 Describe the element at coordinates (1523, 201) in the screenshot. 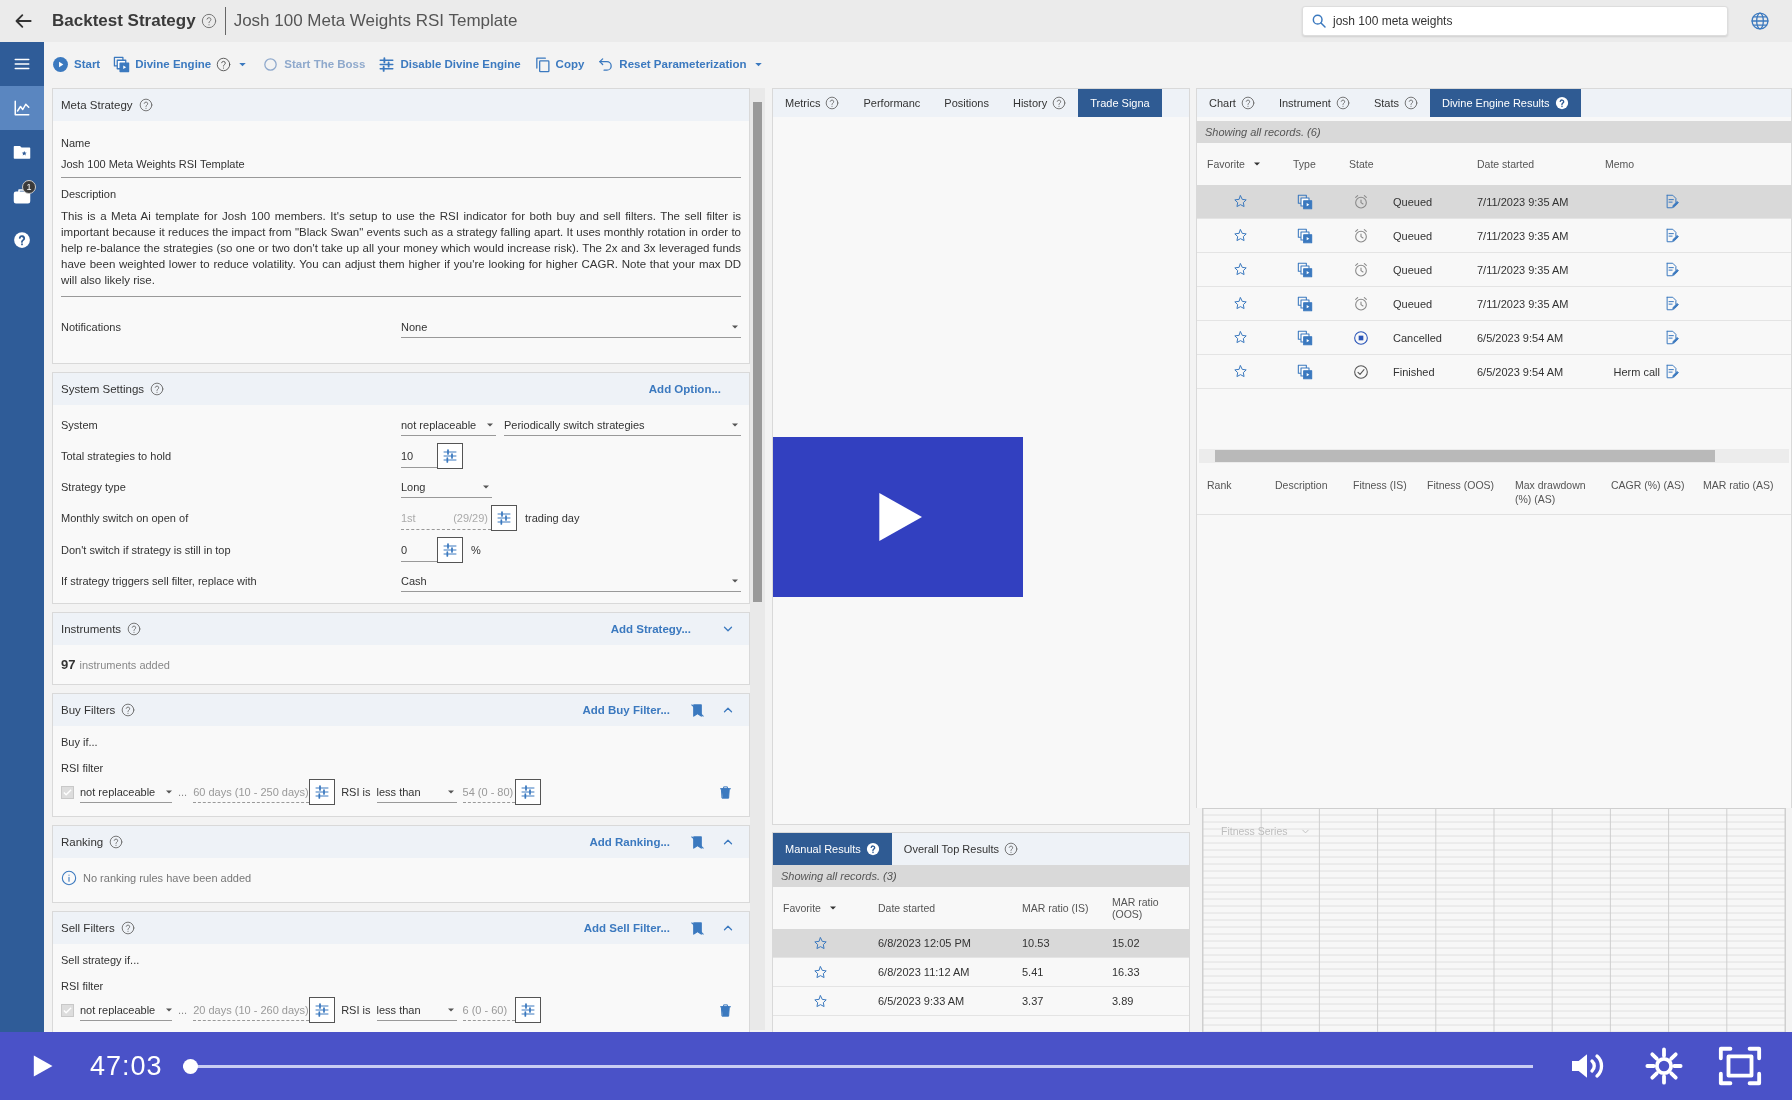

I see `table-cell-text: 7/11/2023 9:35 AM` at that location.